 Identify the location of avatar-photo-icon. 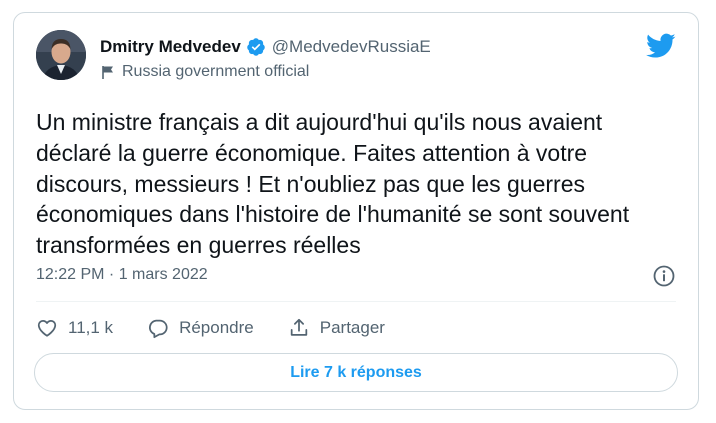
(61, 55).